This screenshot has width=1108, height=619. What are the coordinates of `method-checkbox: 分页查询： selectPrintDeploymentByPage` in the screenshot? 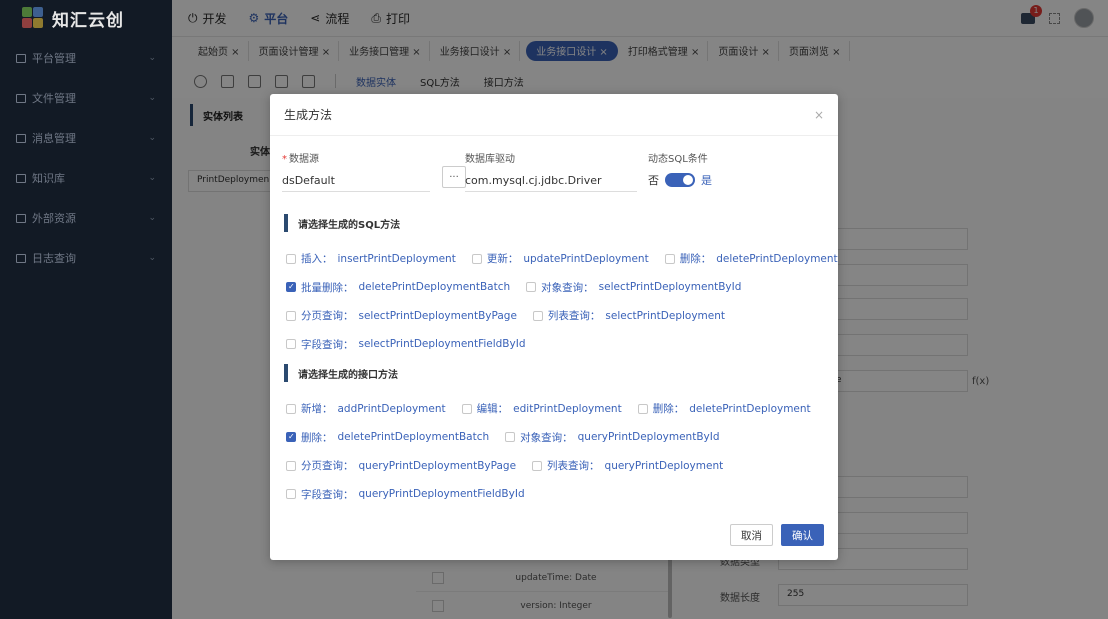 It's located at (401, 315).